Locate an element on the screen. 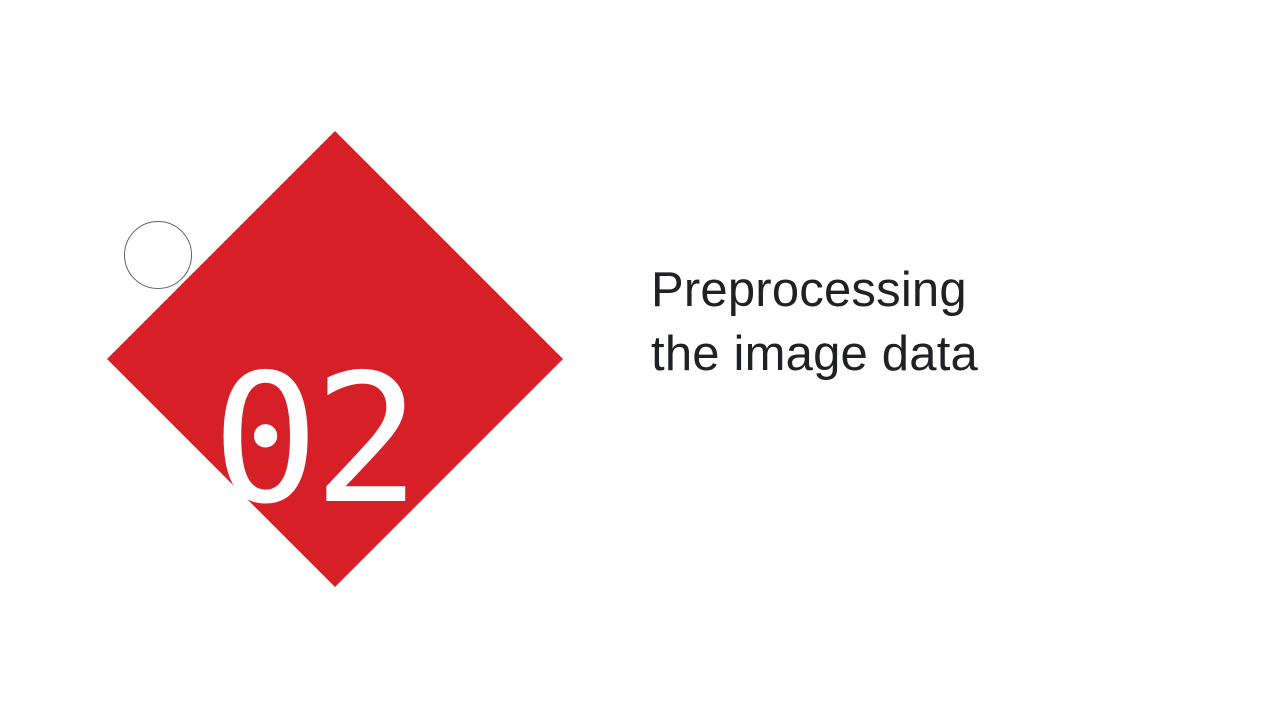 This screenshot has width=1280, height=720. section-title-line-1: Preprocessing is located at coordinates (809, 290).